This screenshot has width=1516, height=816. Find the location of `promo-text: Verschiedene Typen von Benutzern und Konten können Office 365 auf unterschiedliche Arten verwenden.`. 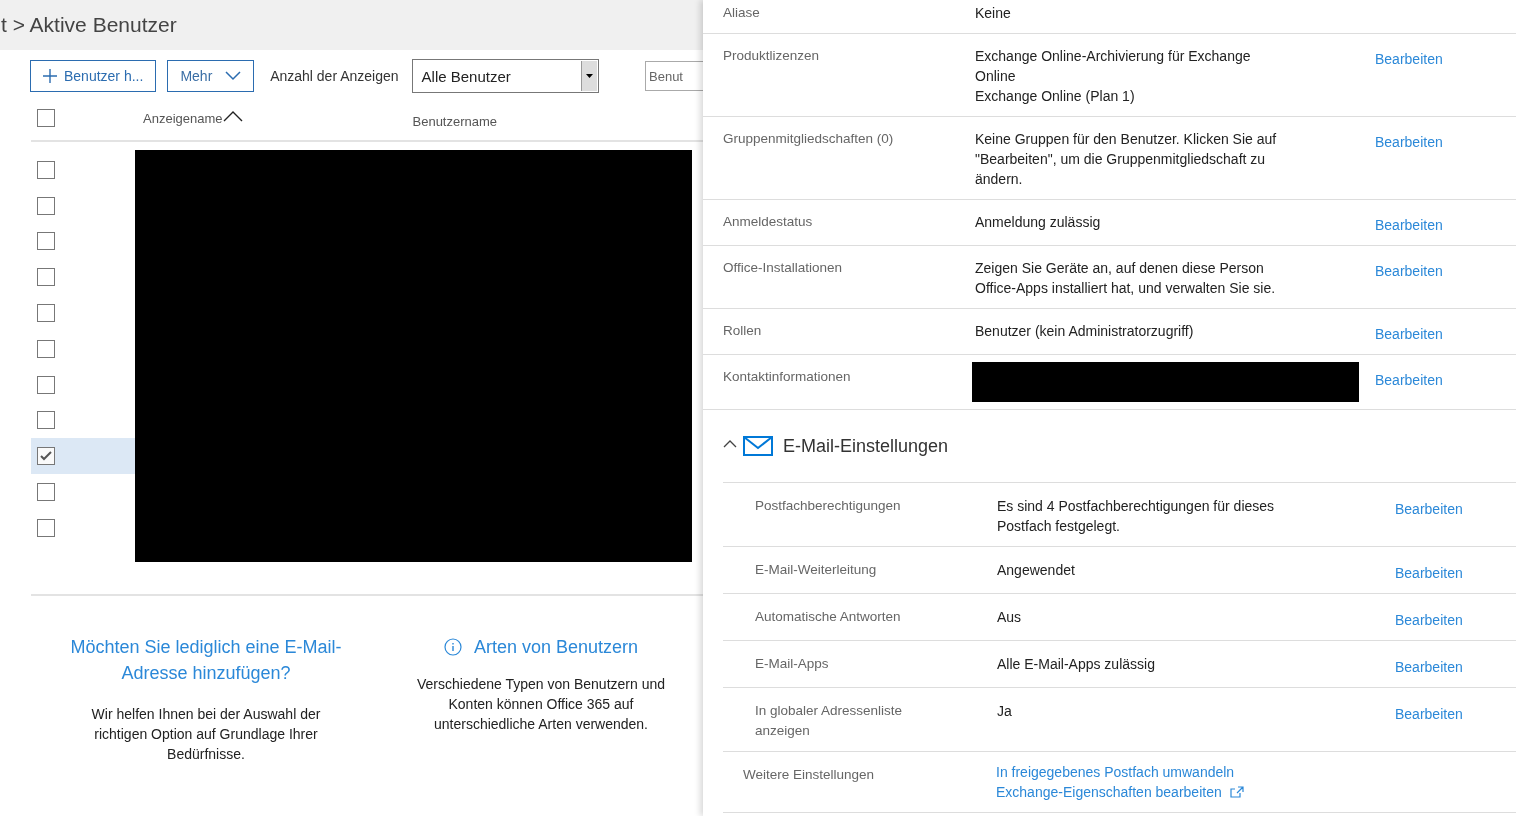

promo-text: Verschiedene Typen von Benutzern und Konten können Office 365 auf unterschiedliche Arten verwenden. is located at coordinates (540, 704).